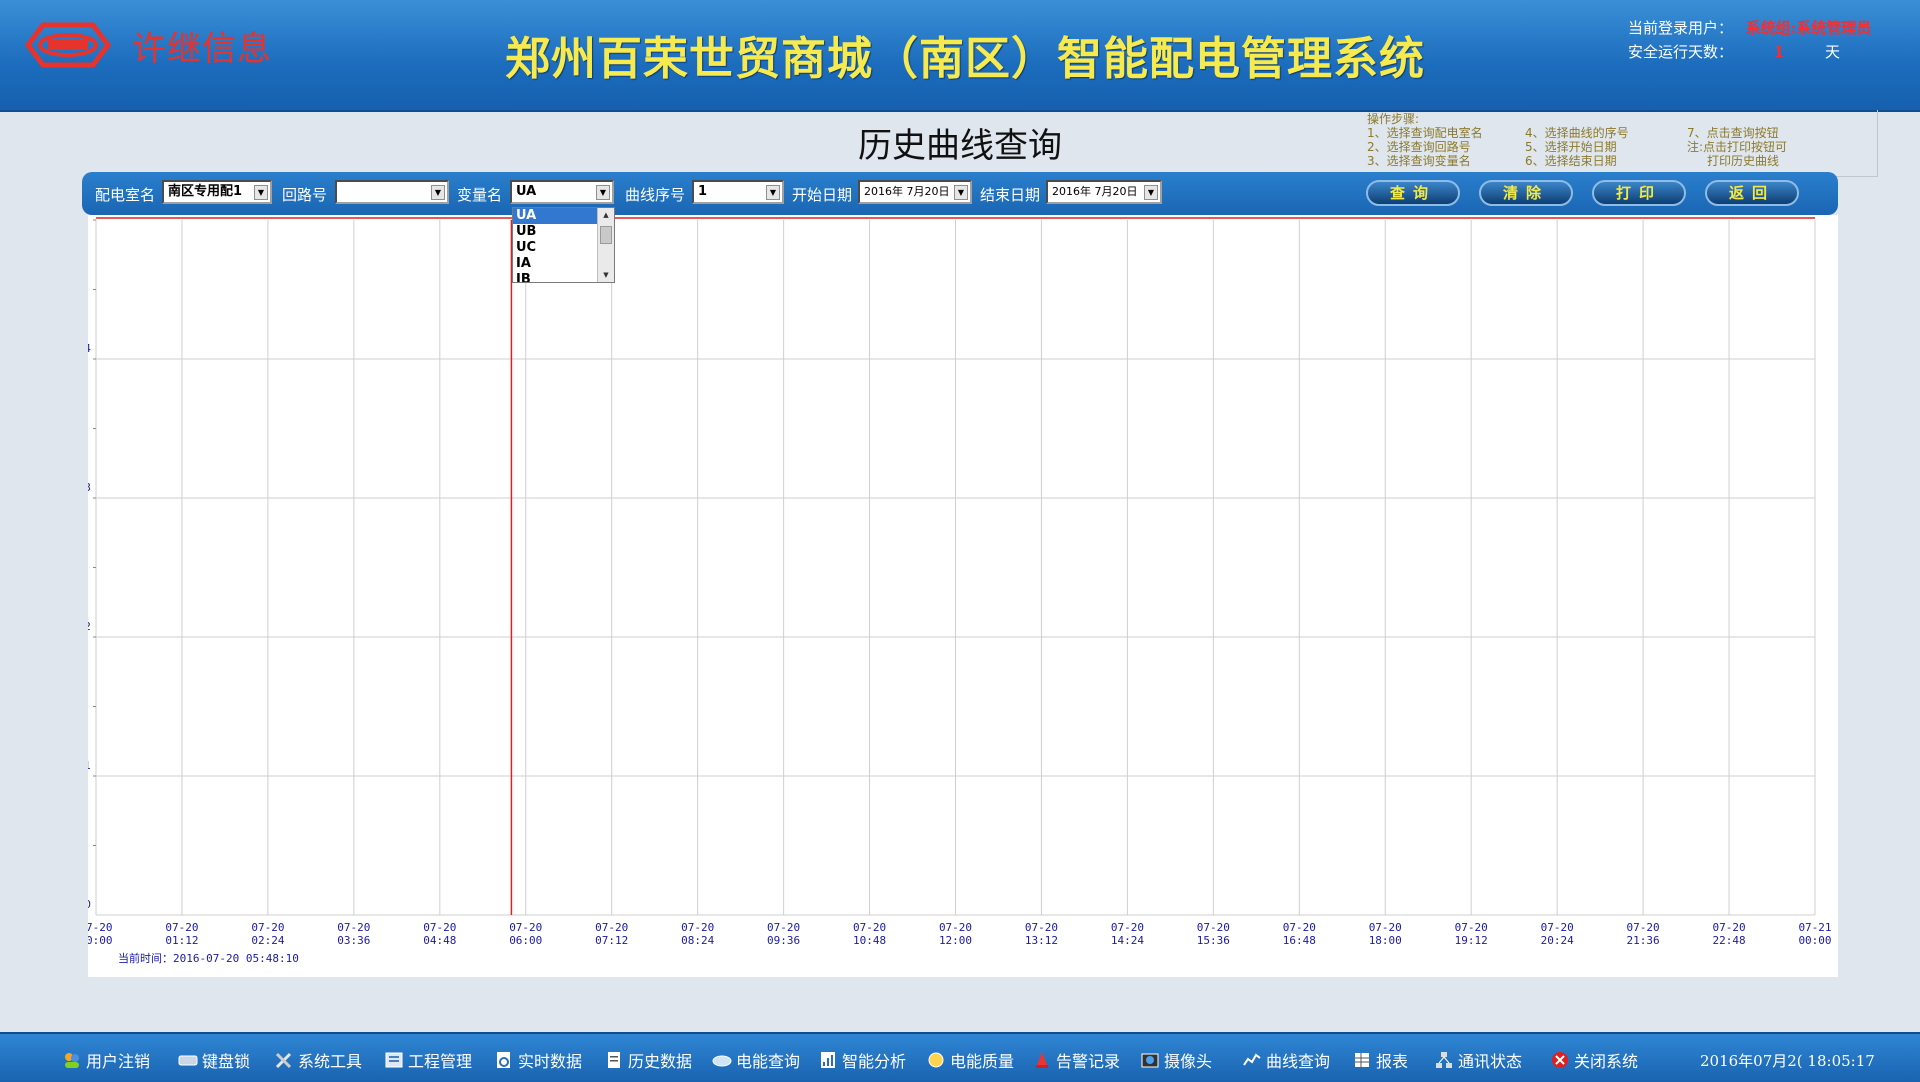  Describe the element at coordinates (1188, 1061) in the screenshot. I see `nav-item-label: 摄像头` at that location.